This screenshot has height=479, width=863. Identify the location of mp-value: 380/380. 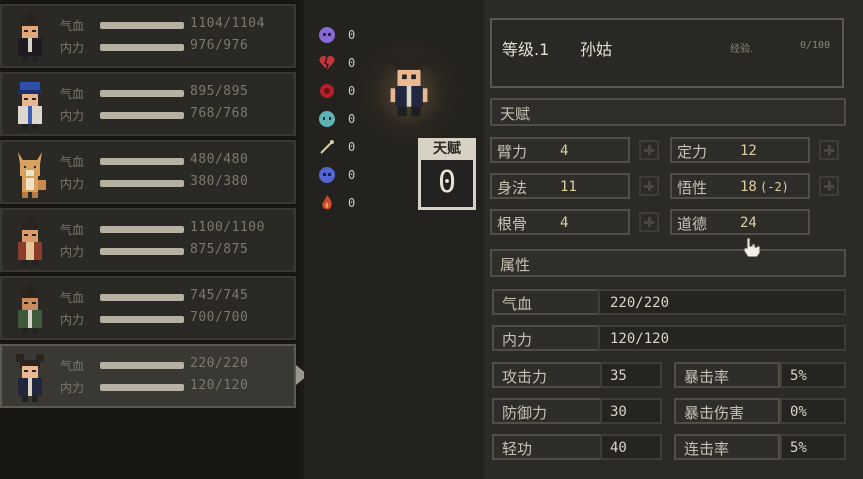
(219, 181).